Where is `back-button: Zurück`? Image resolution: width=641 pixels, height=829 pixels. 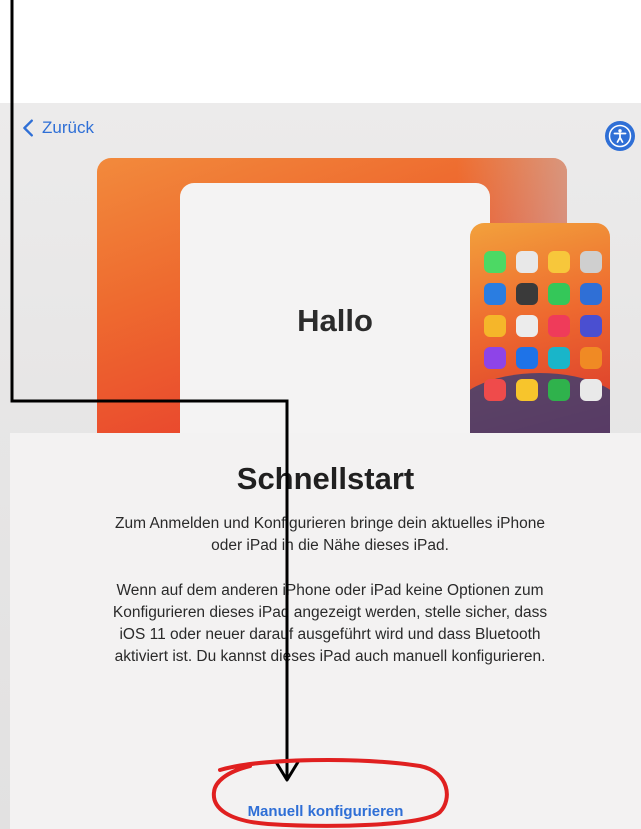
back-button: Zurück is located at coordinates (56, 128).